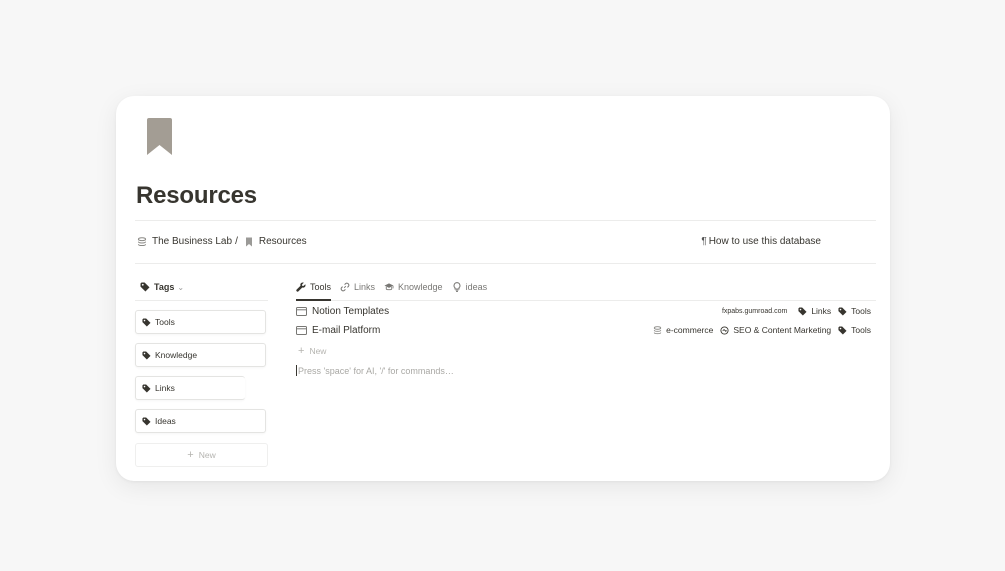 The image size is (1005, 571). Describe the element at coordinates (190, 388) in the screenshot. I see `tag-card-links: Links` at that location.